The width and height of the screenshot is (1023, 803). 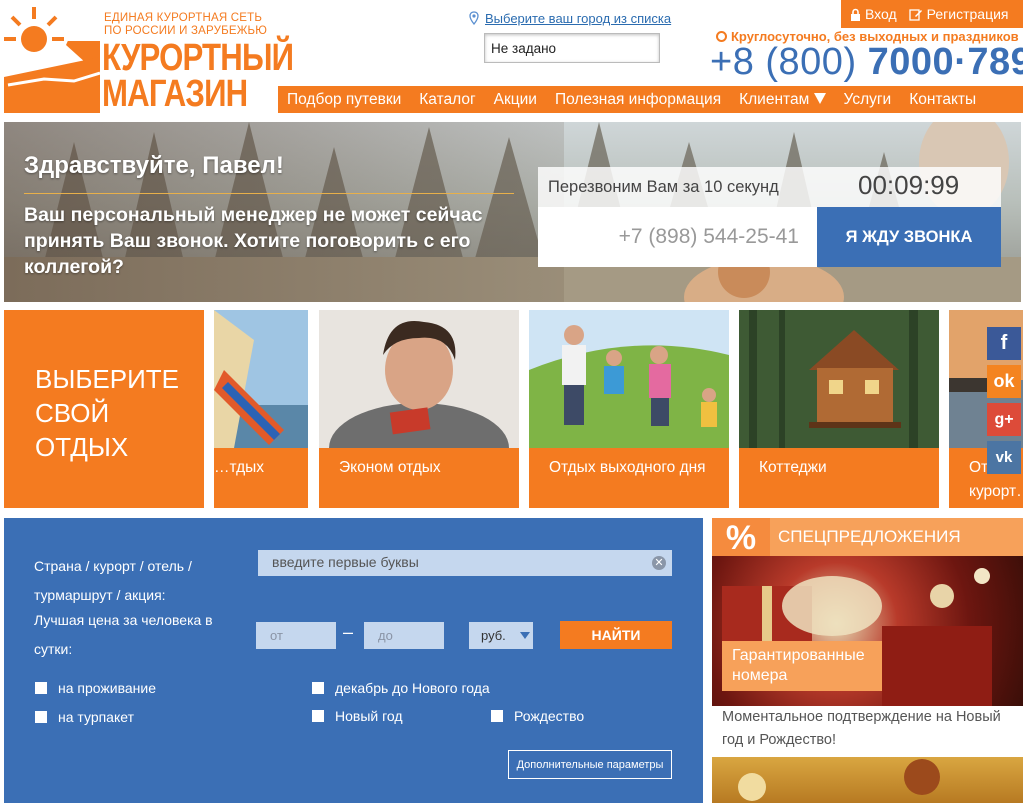 I want to click on caret-down-icon, so click(x=819, y=98).